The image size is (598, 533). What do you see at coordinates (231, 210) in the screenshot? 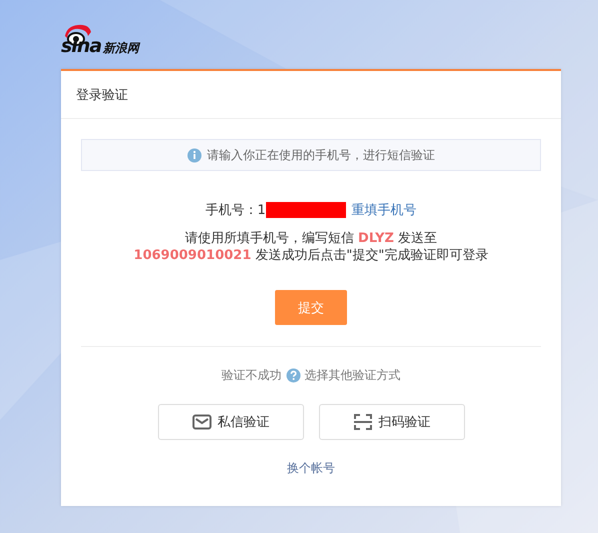
I see `phone-label: 手机号：` at bounding box center [231, 210].